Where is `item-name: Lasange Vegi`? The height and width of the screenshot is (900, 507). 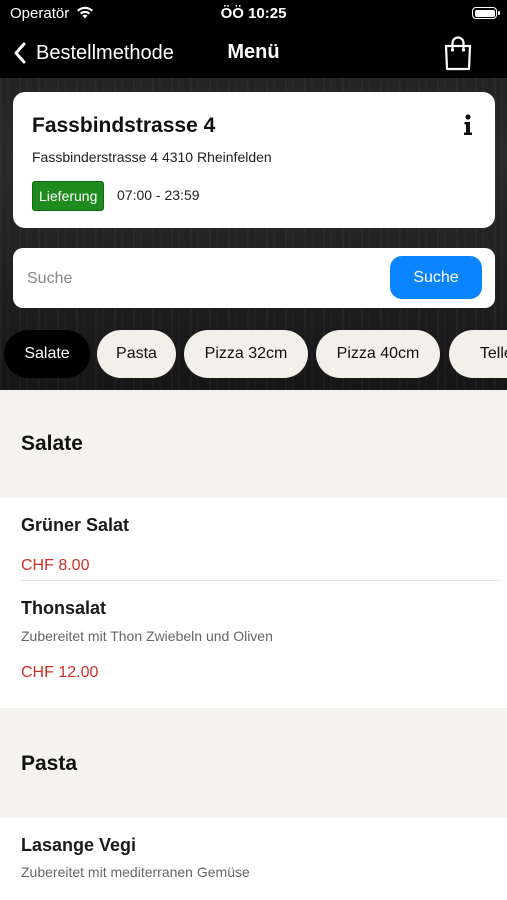
item-name: Lasange Vegi is located at coordinates (79, 845).